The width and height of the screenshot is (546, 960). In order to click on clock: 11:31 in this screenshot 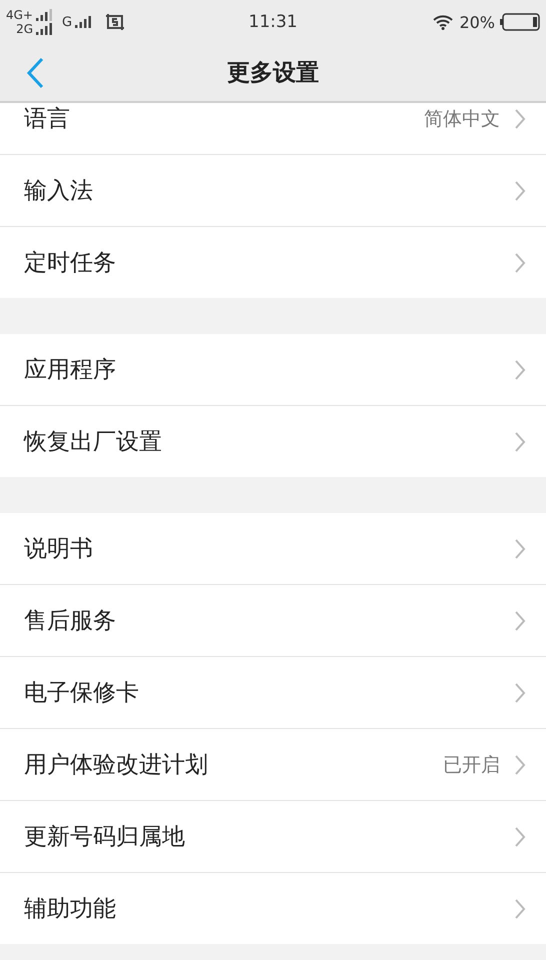, I will do `click(273, 22)`.